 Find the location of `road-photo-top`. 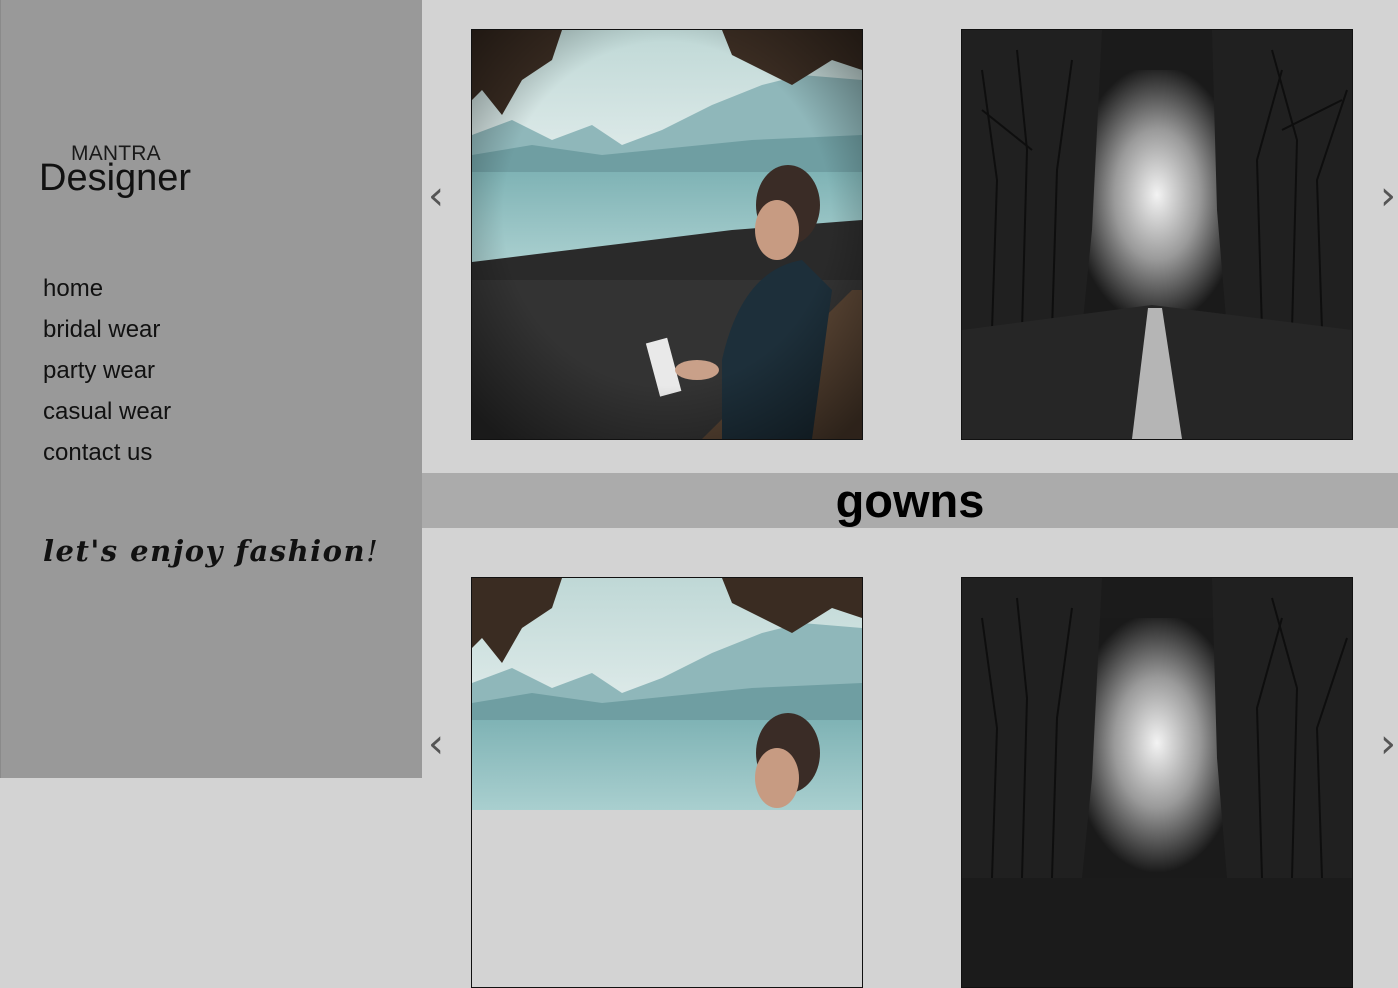

road-photo-top is located at coordinates (1157, 234).